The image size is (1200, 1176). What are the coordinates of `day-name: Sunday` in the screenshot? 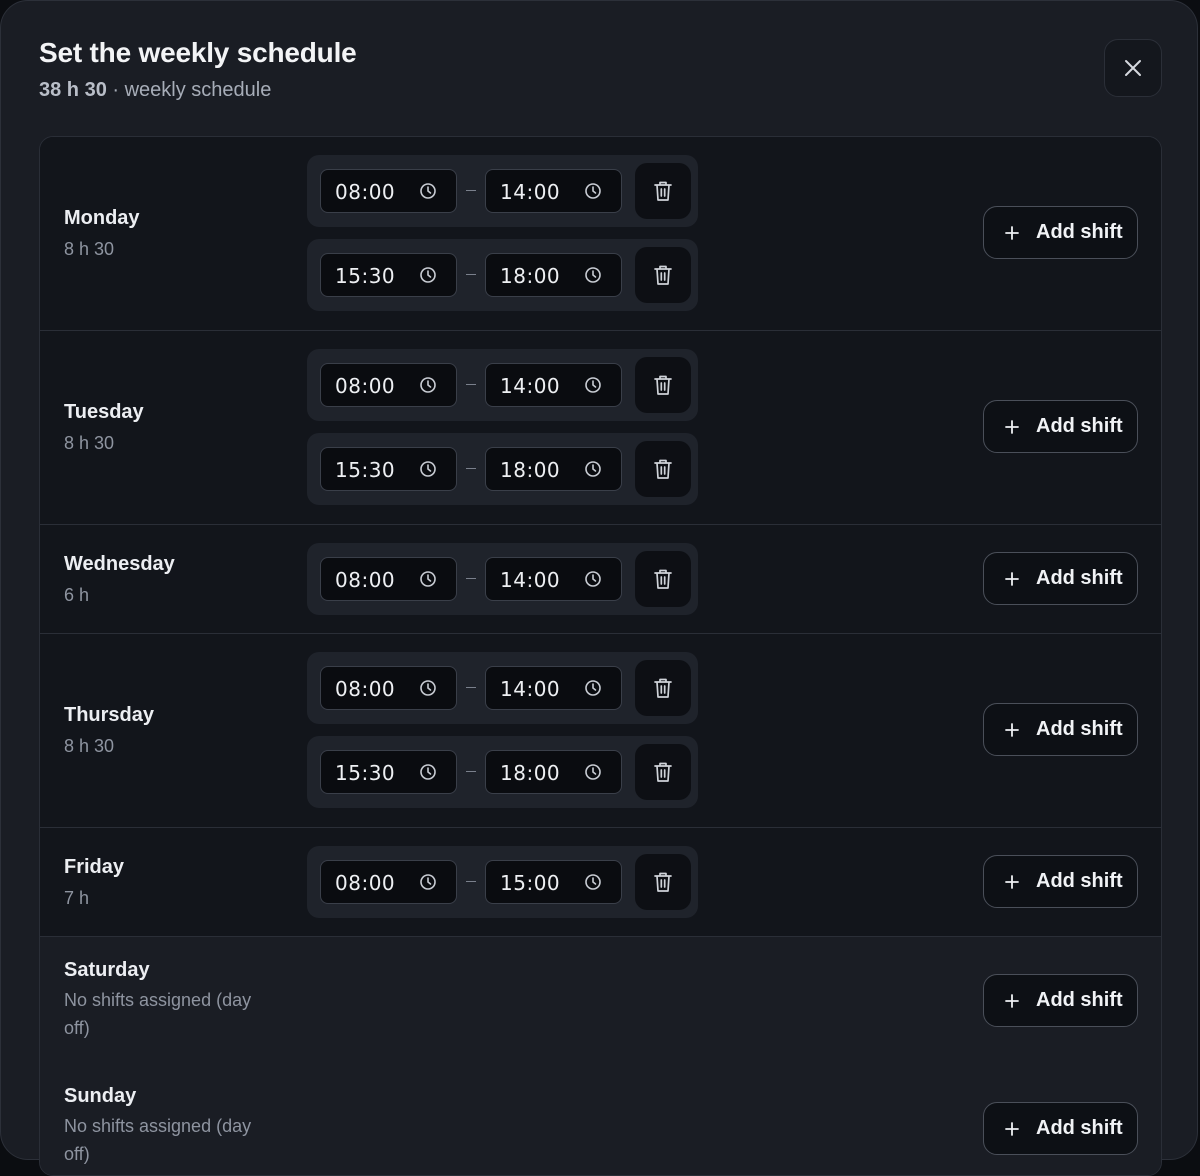 It's located at (100, 1096).